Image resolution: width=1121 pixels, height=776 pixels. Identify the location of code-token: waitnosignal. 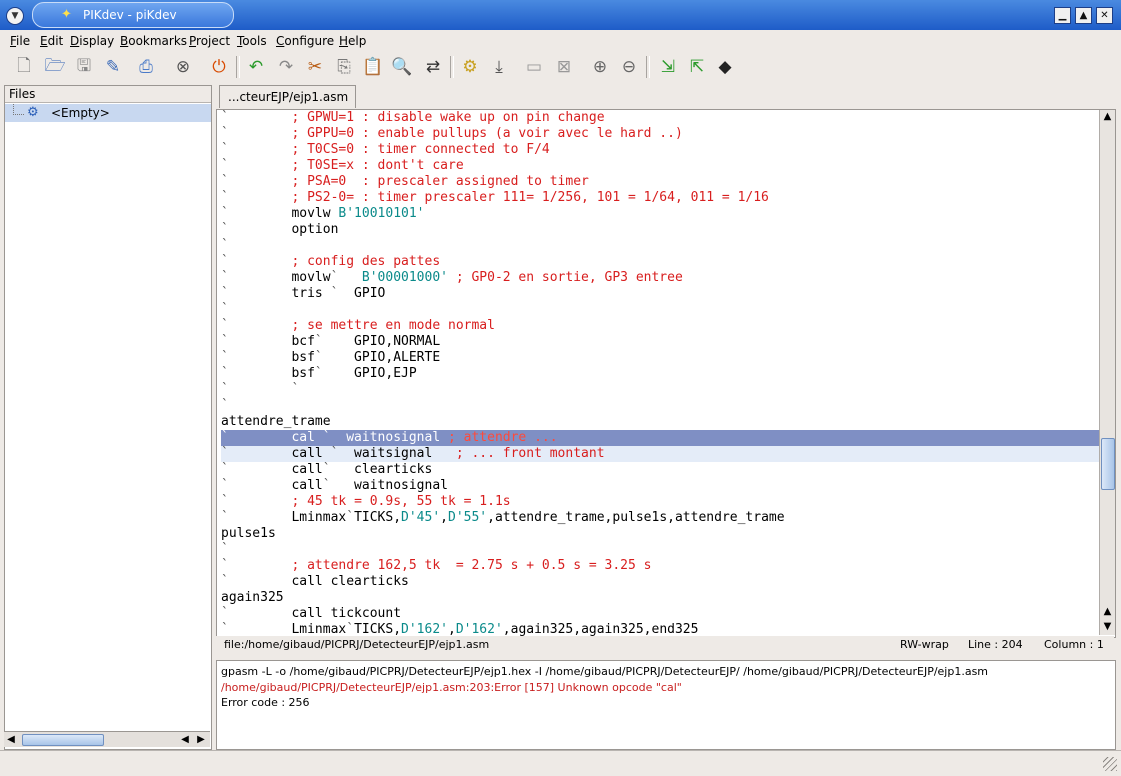
(389, 437).